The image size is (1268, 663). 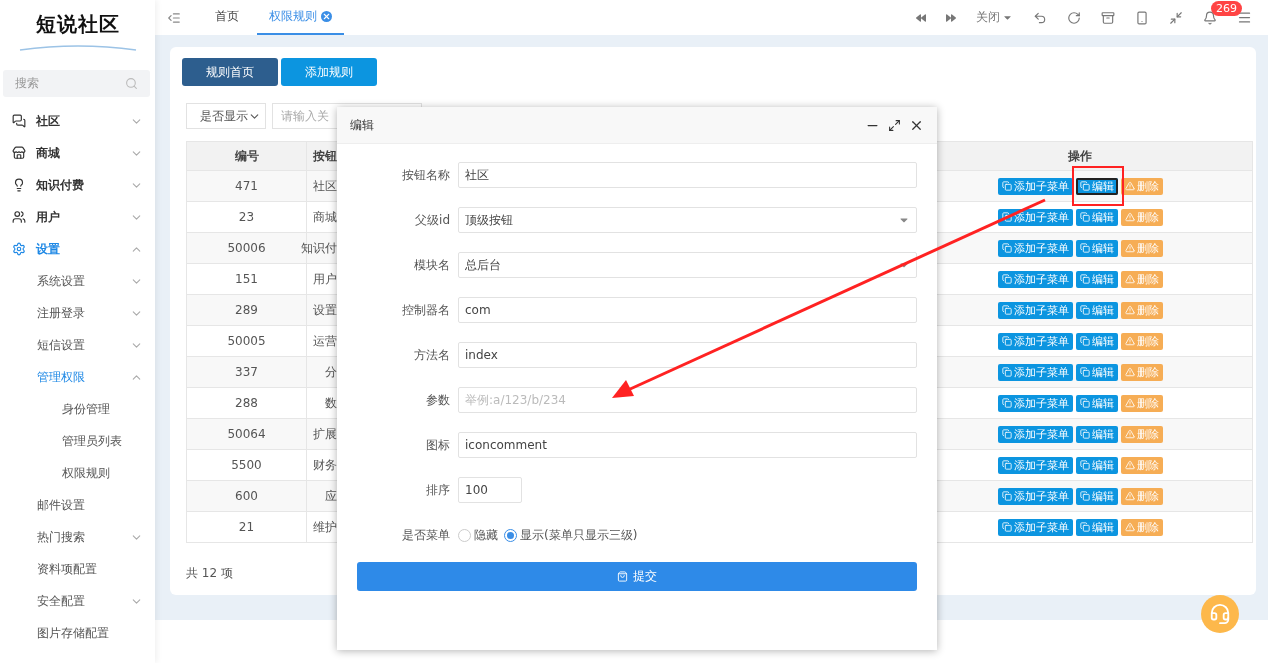 I want to click on field-label: 控制器名, so click(x=425, y=310).